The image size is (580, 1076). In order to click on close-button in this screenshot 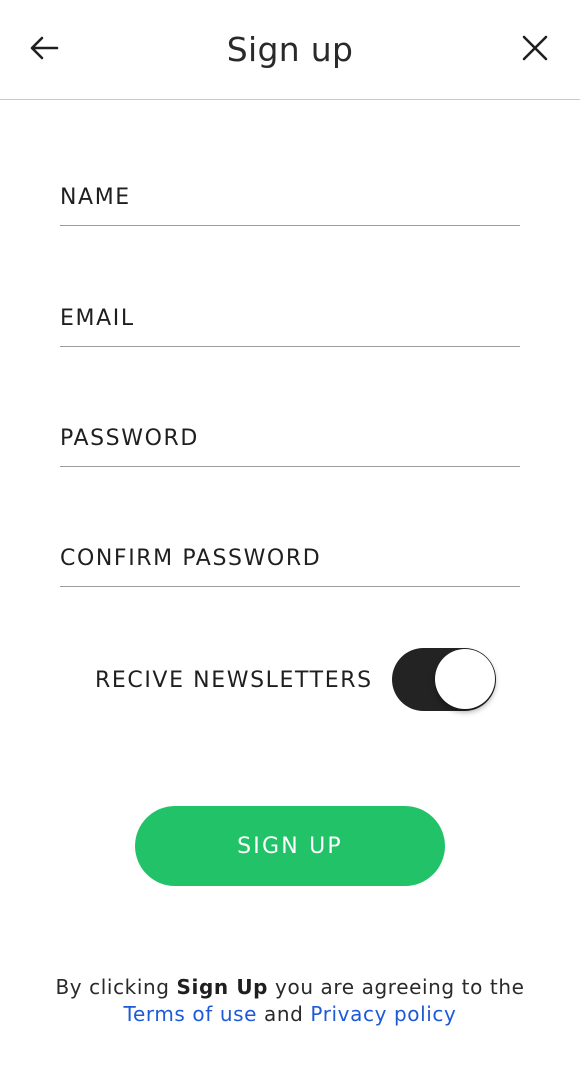, I will do `click(535, 50)`.